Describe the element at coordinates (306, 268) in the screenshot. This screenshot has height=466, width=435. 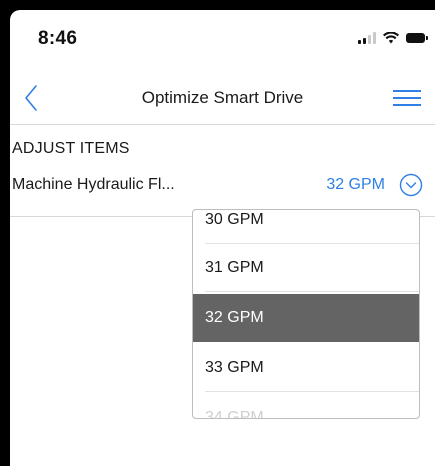
I see `dropdown-option: 31 GPM` at that location.